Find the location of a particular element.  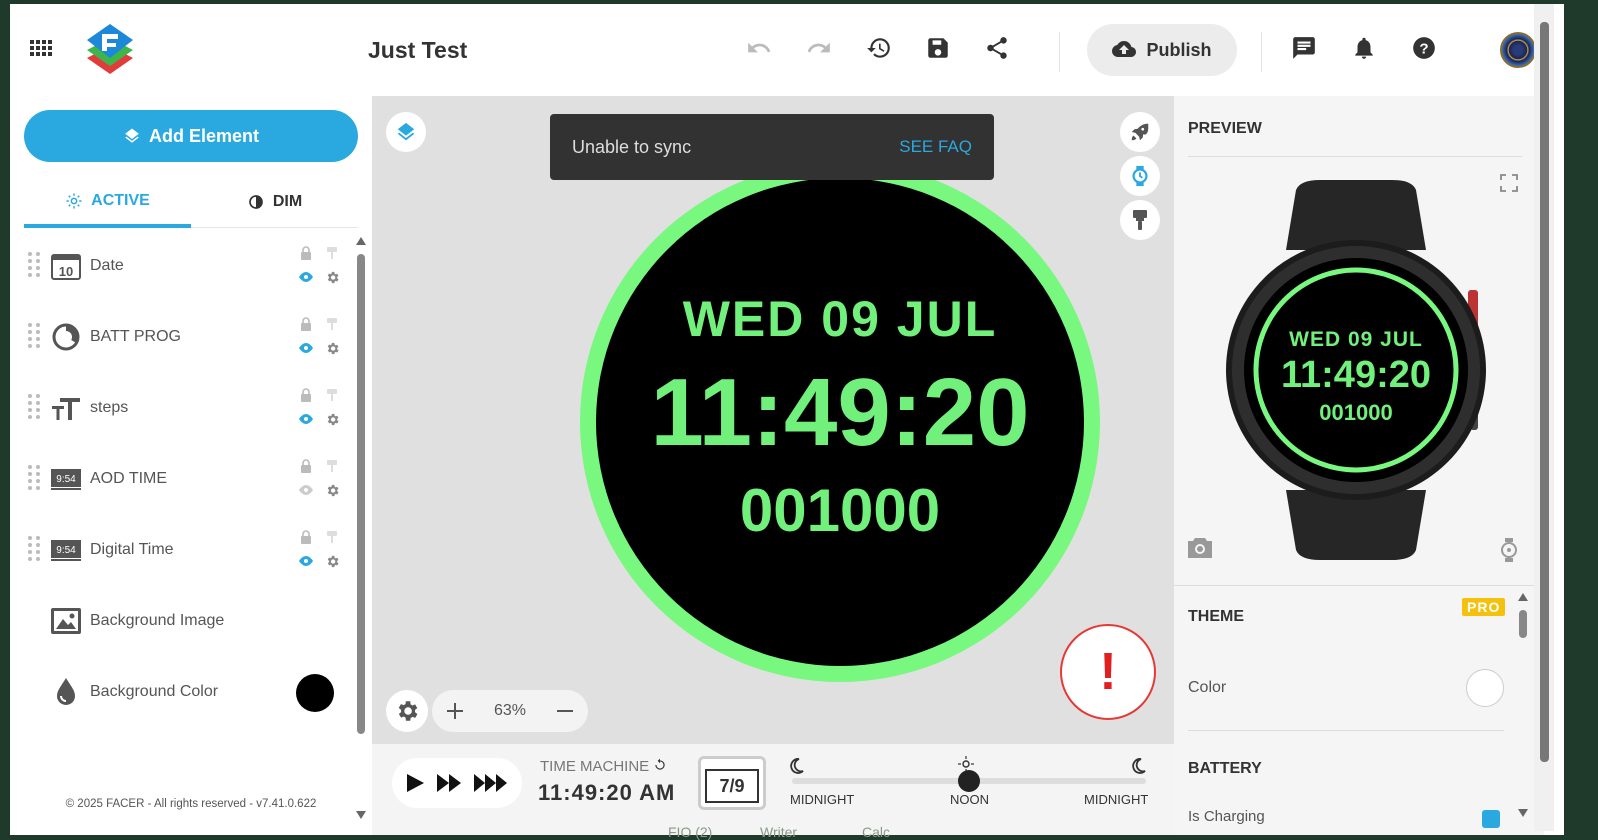

tab-active: ACTIVE is located at coordinates (107, 203).